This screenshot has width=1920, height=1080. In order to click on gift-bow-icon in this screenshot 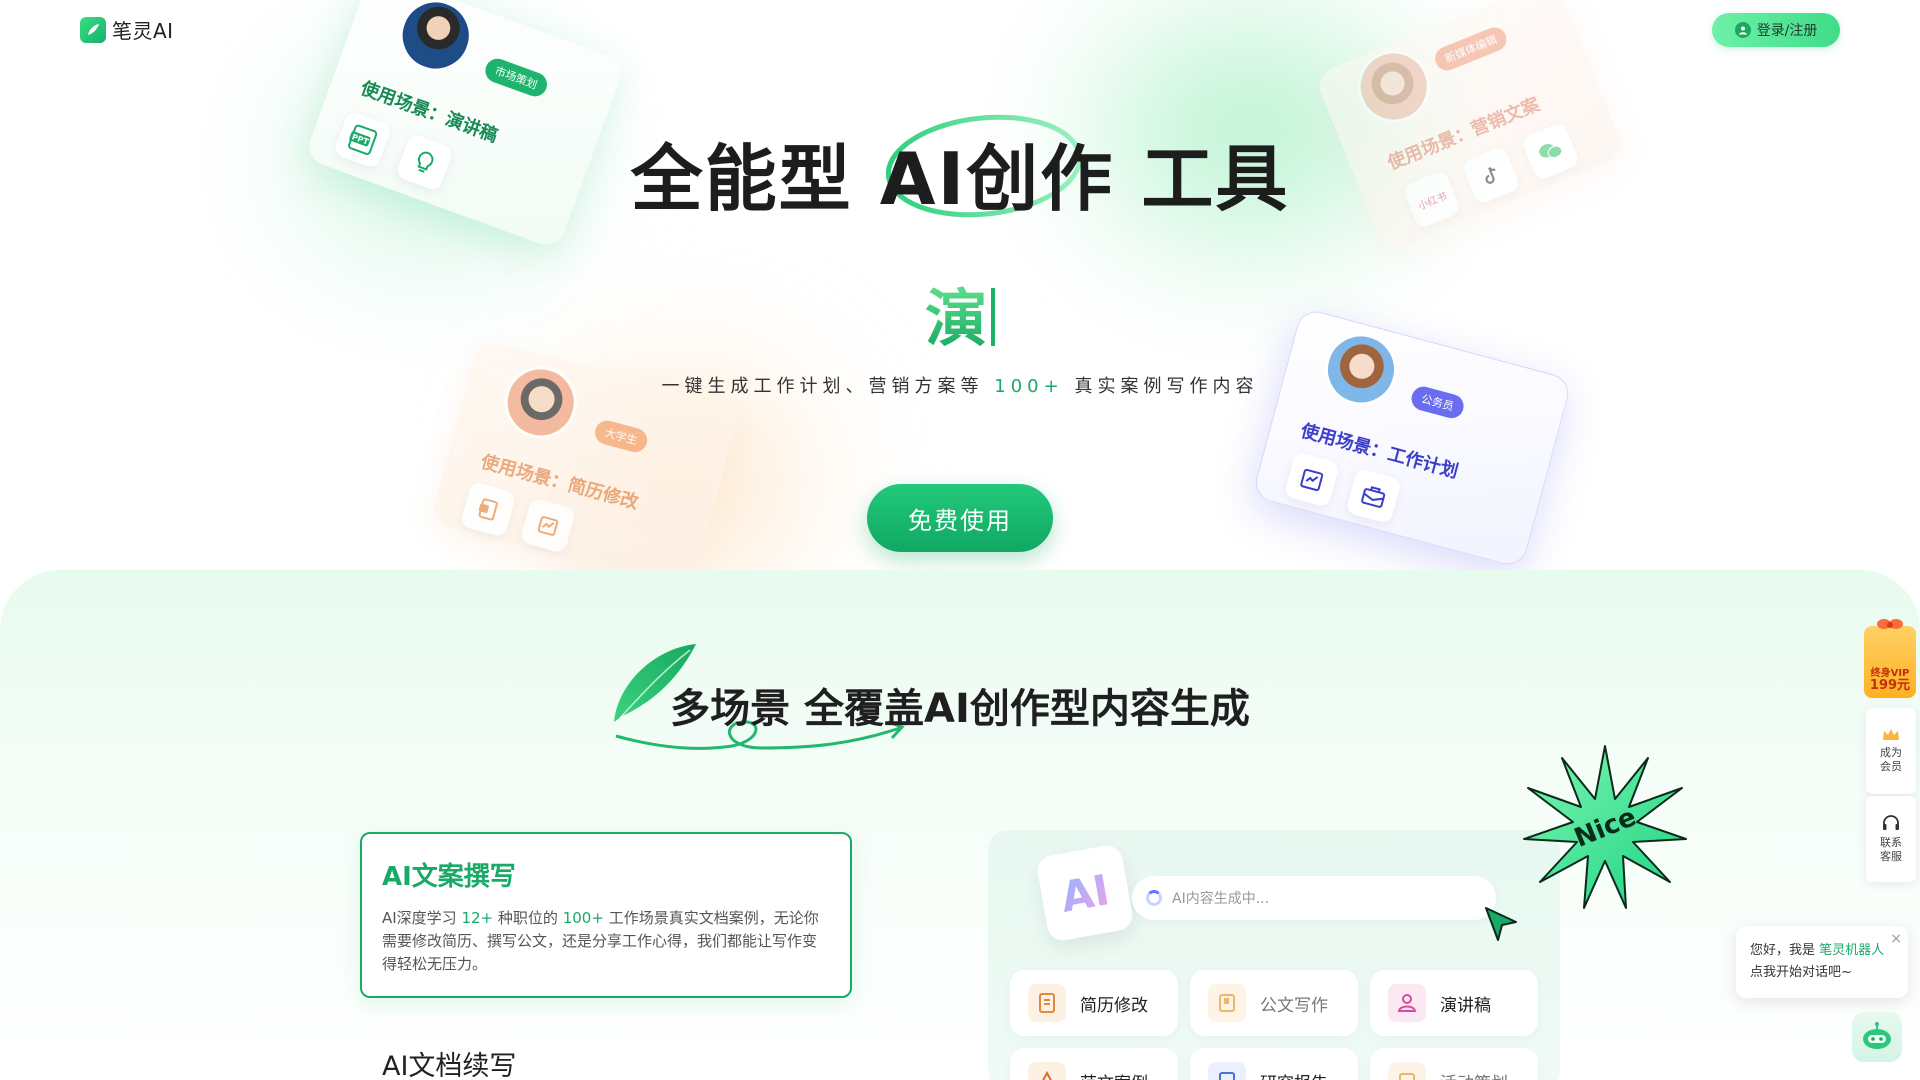, I will do `click(1890, 624)`.